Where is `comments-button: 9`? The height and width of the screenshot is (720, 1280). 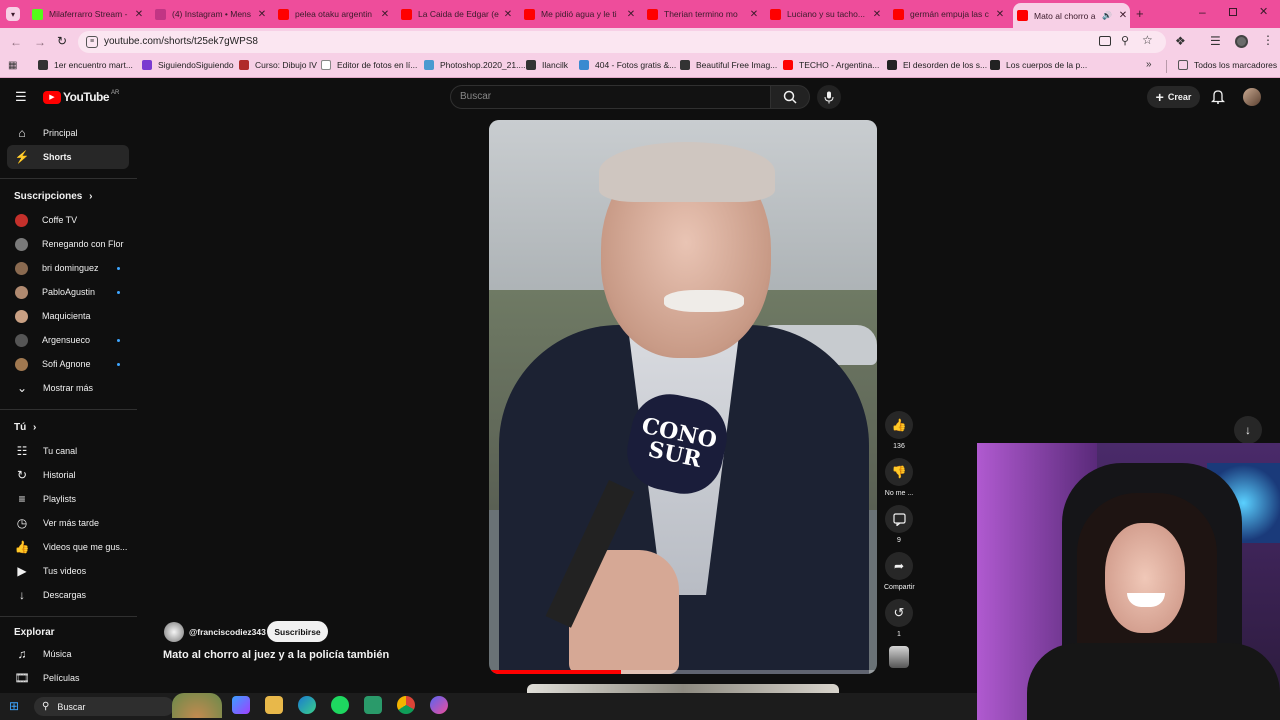
comments-button: 9 is located at coordinates (899, 524).